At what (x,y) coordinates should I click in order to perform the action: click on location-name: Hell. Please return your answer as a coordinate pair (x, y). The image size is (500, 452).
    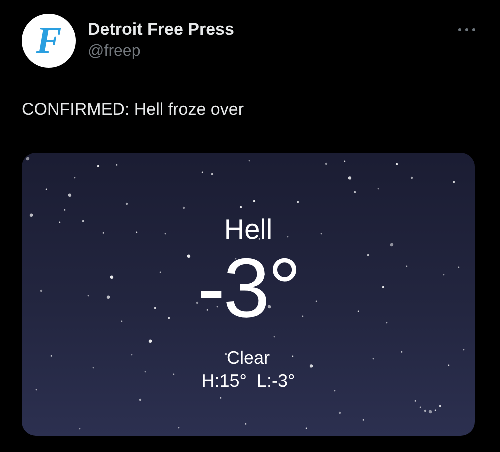
    Looking at the image, I should click on (248, 230).